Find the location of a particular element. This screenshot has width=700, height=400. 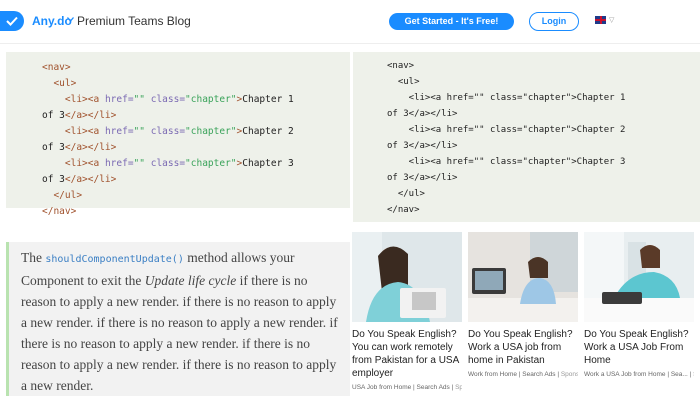

uk-flag-icon is located at coordinates (600, 20).